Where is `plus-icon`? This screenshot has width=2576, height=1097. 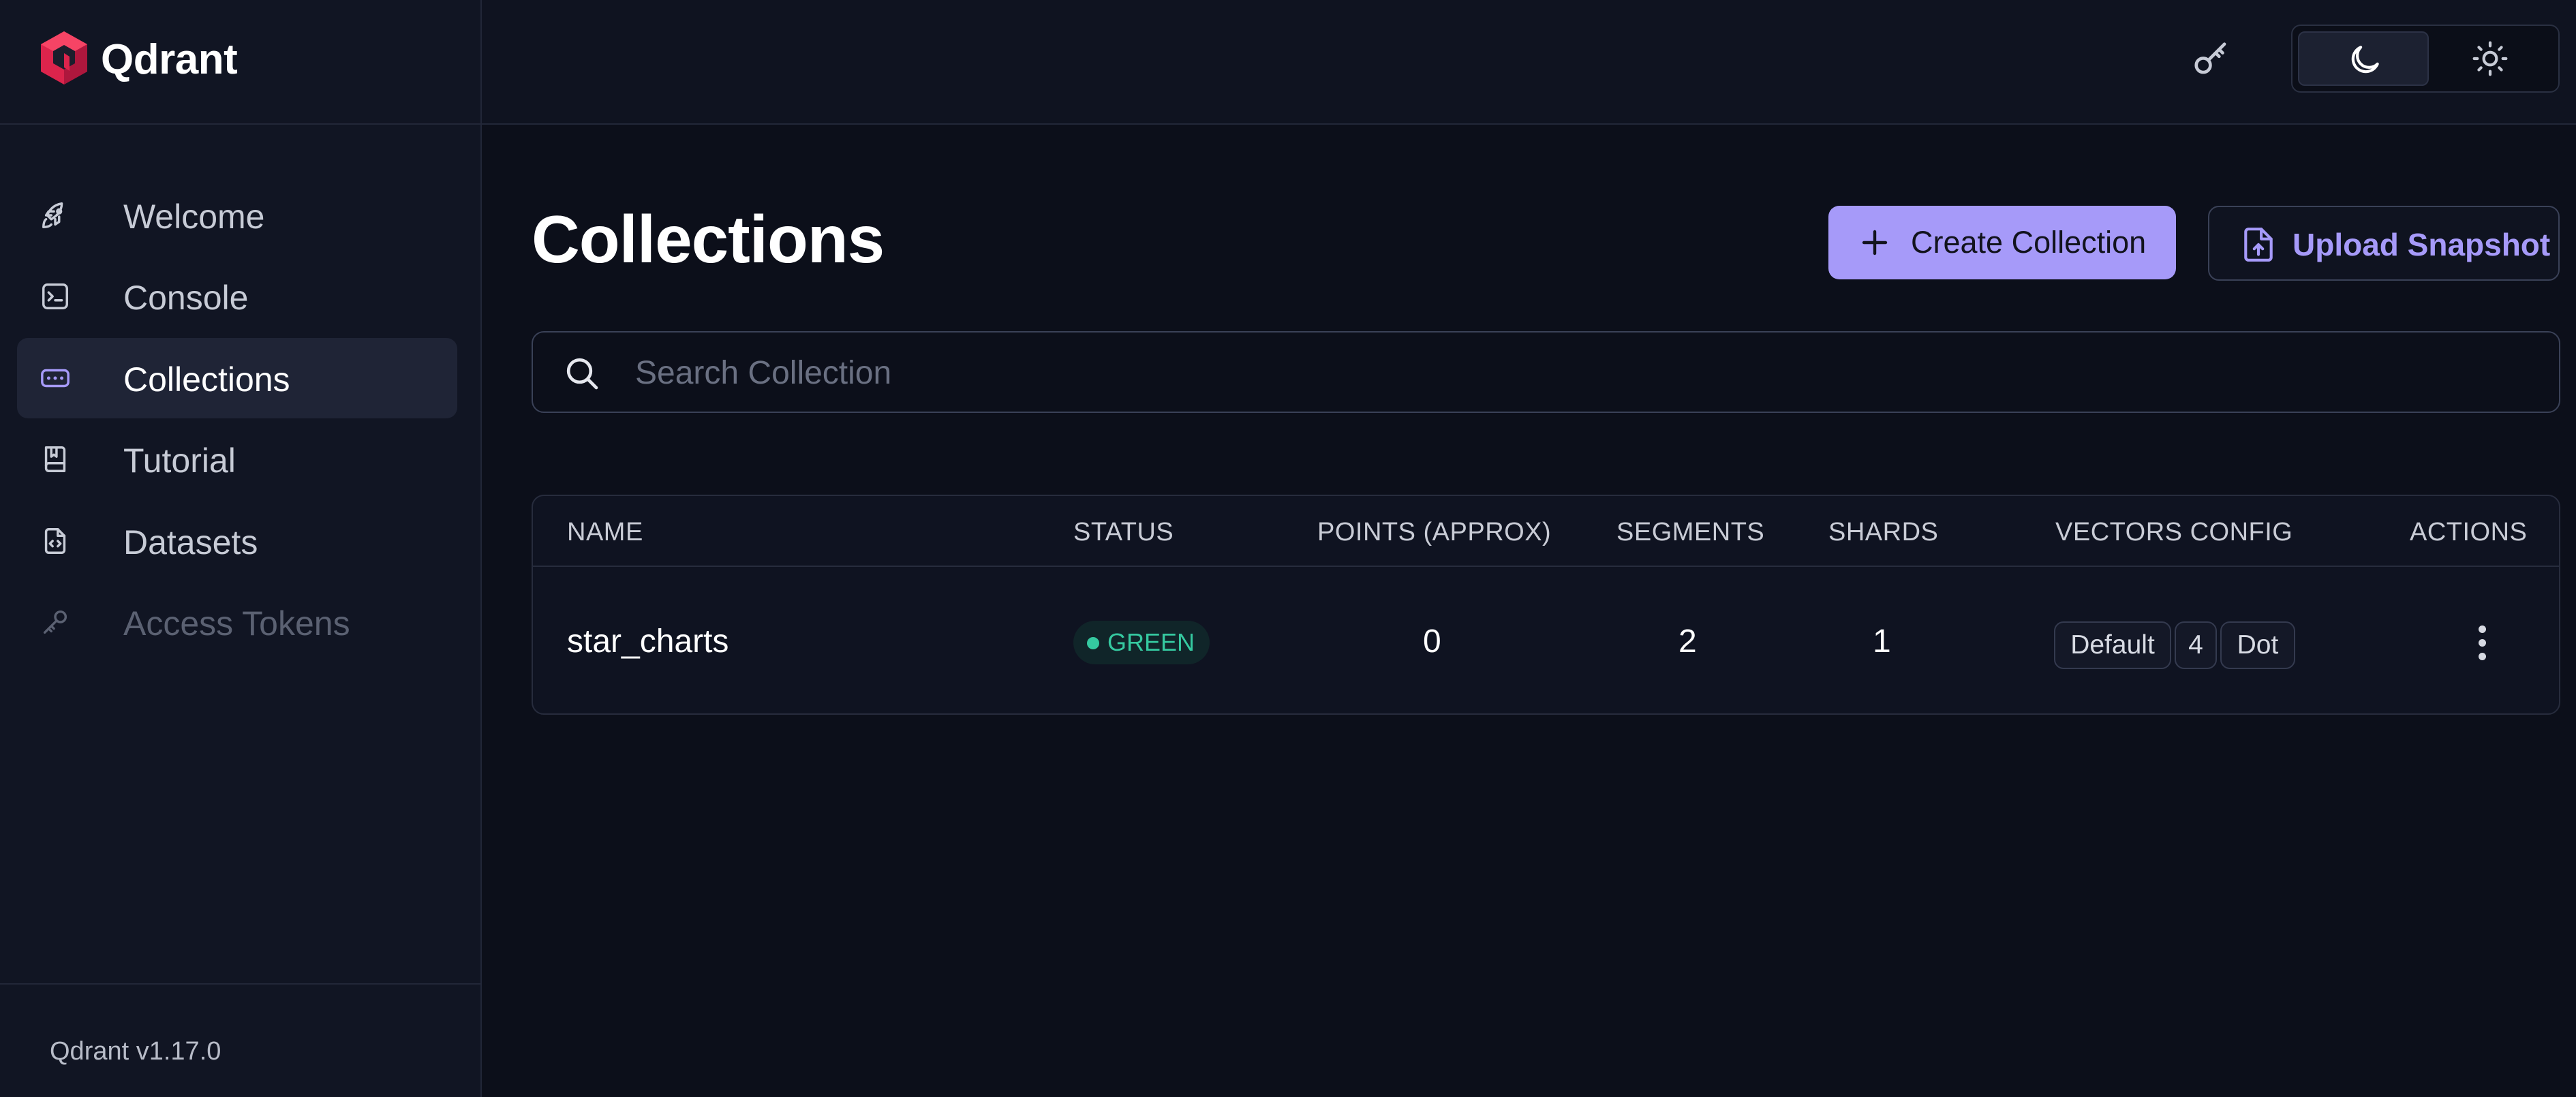
plus-icon is located at coordinates (1875, 243).